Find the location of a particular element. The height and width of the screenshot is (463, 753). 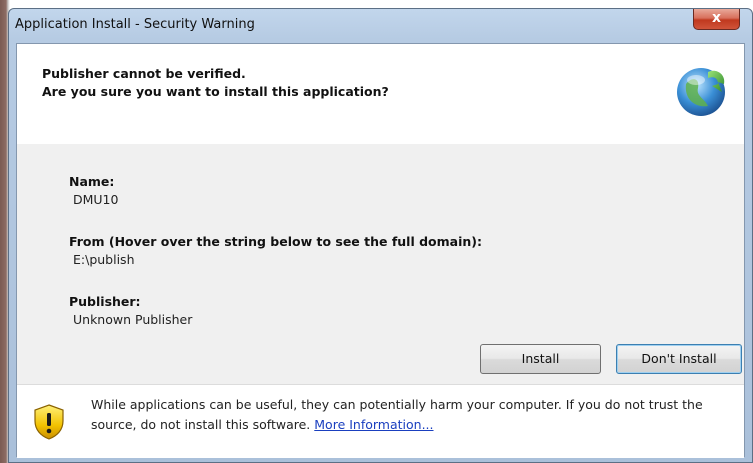

from-value: E:\publish is located at coordinates (104, 259).